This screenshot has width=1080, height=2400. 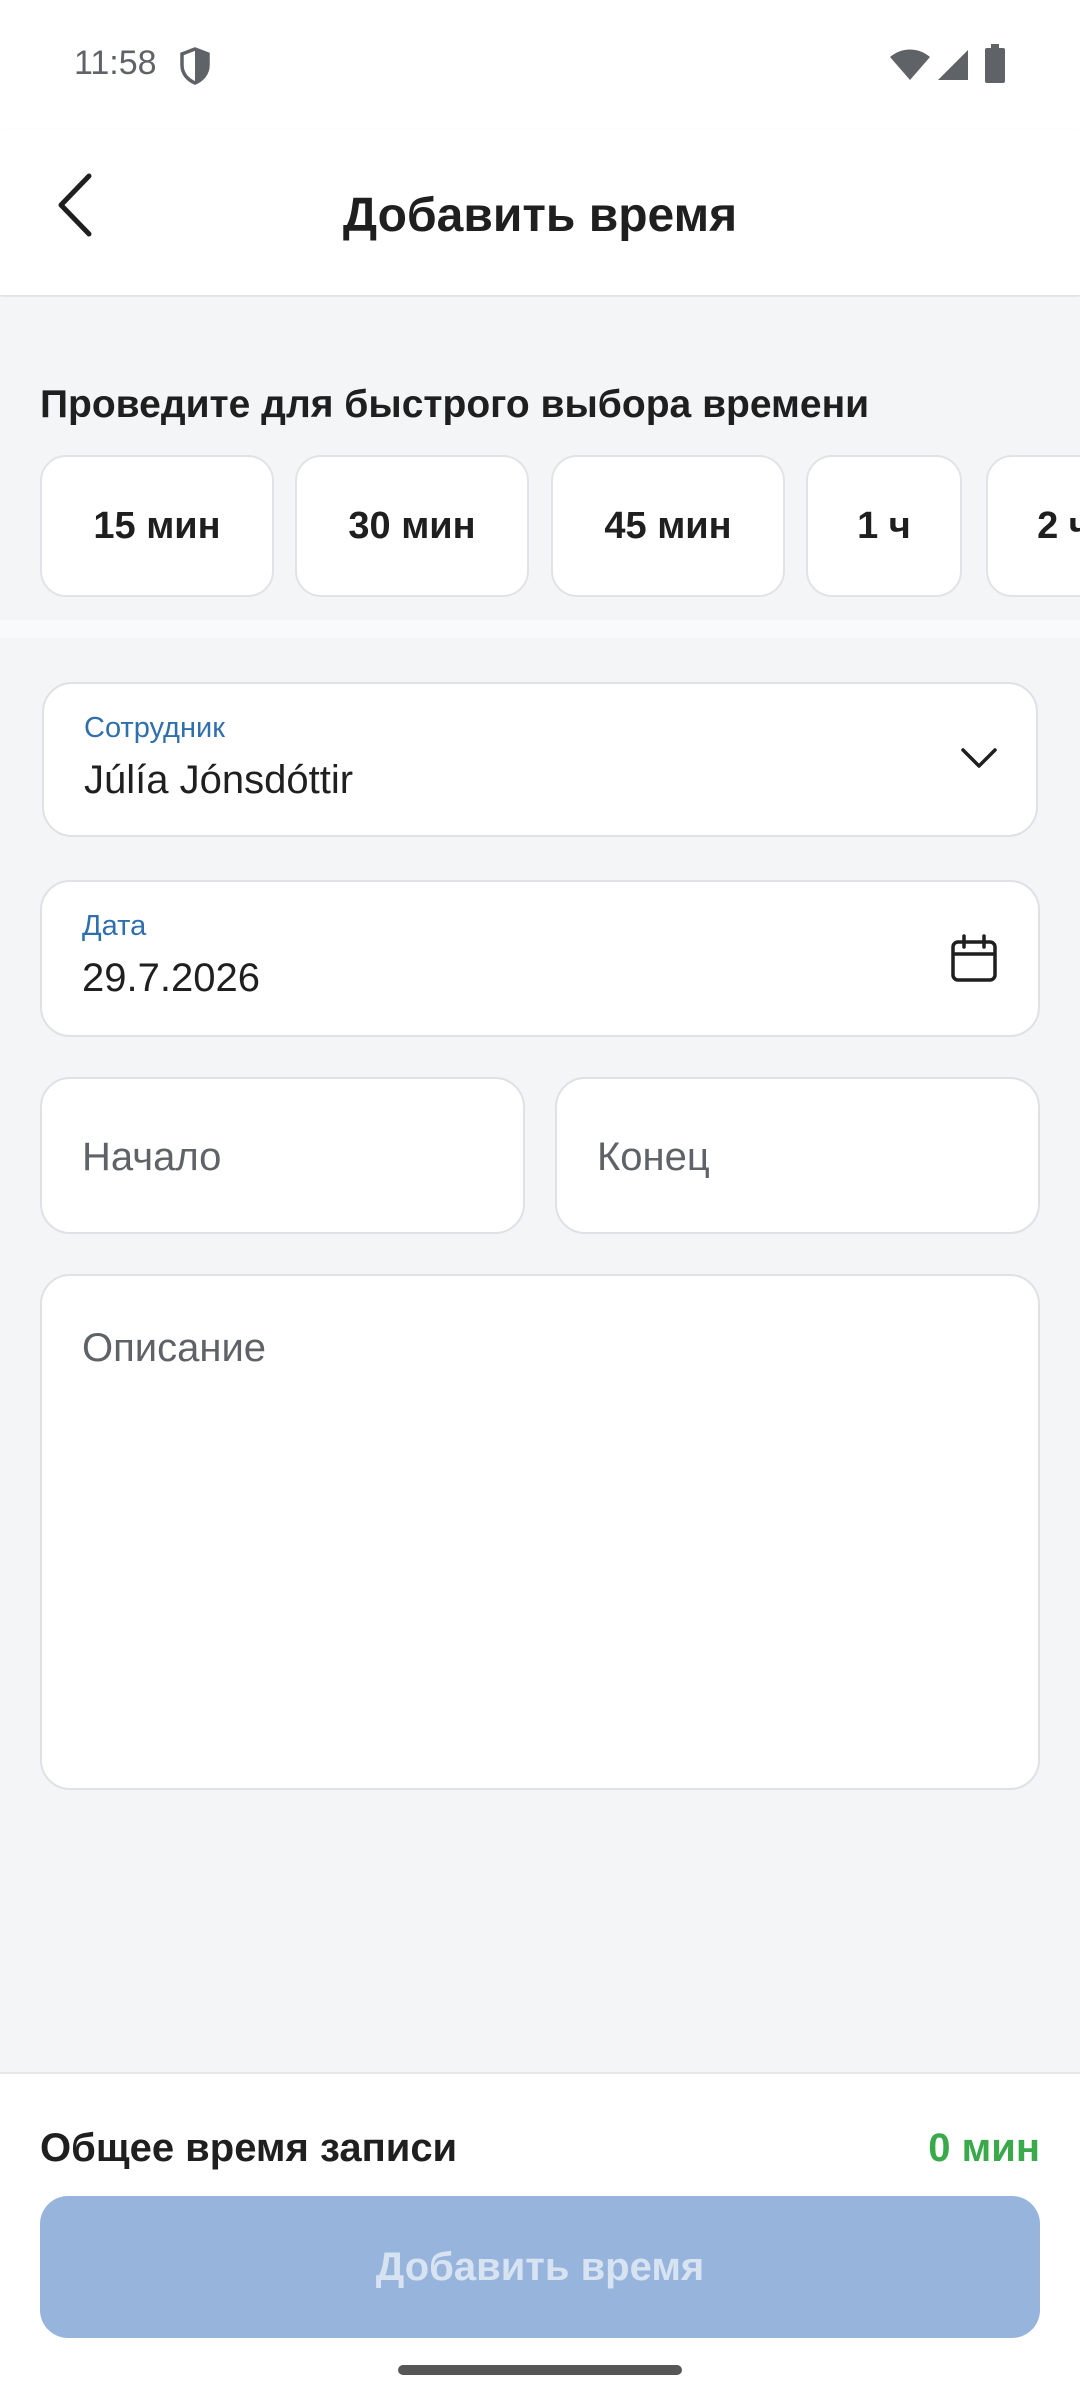 What do you see at coordinates (157, 526) in the screenshot?
I see `chip-15-min: 15 мин` at bounding box center [157, 526].